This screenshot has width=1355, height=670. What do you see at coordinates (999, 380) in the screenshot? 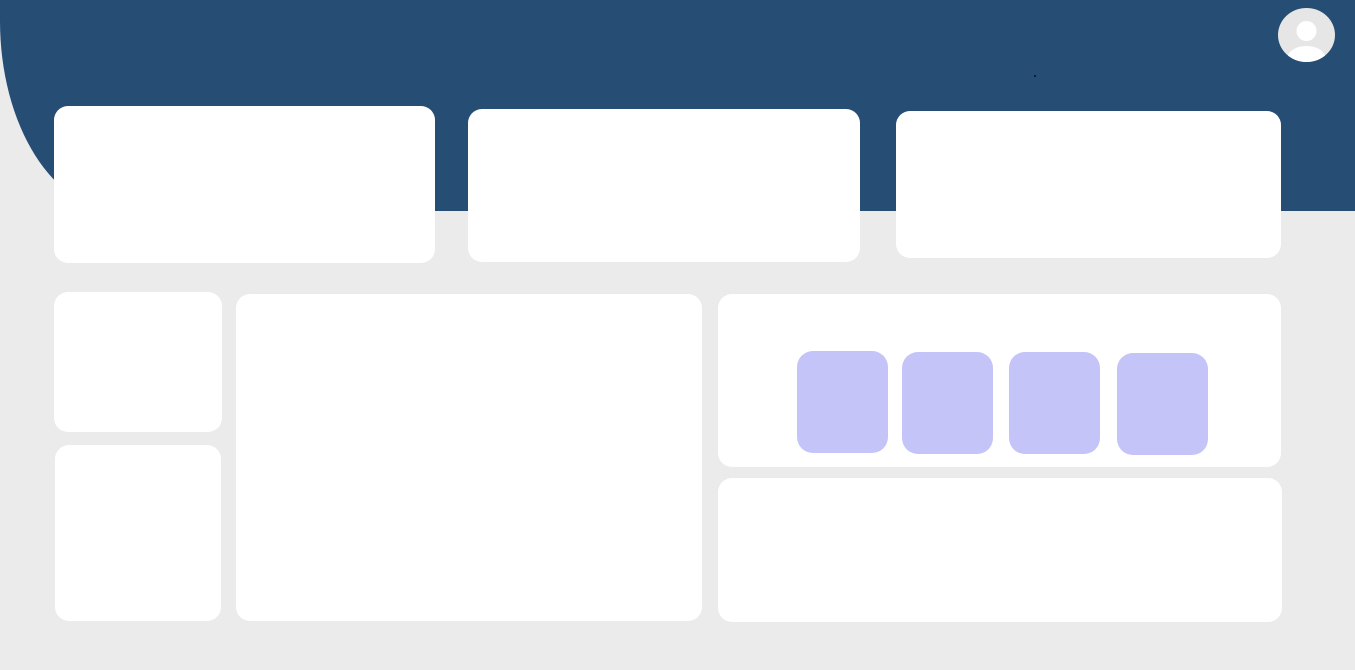
I see `tiles-panel` at bounding box center [999, 380].